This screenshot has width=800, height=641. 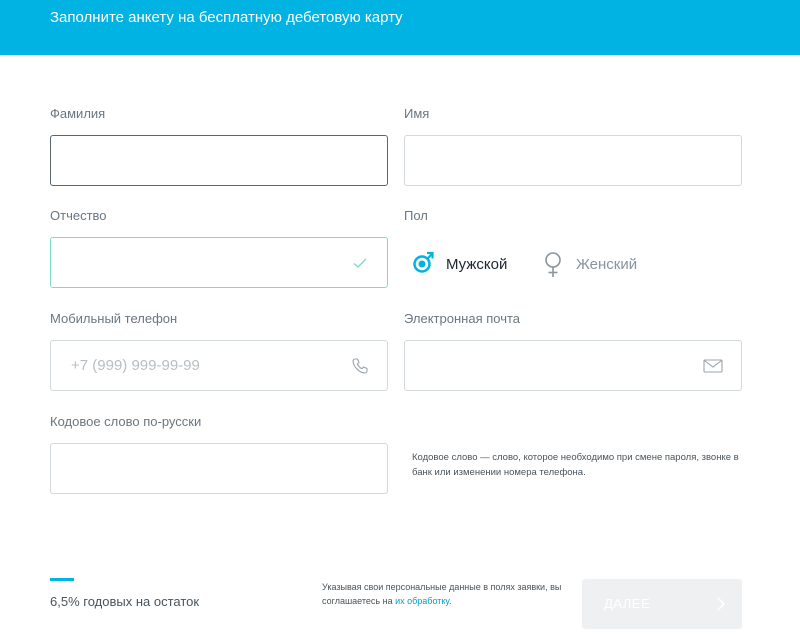 What do you see at coordinates (553, 264) in the screenshot?
I see `female-symbol-icon` at bounding box center [553, 264].